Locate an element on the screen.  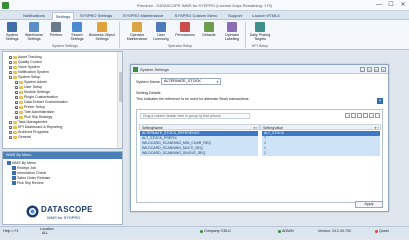
system-settings-button: System Settings is located at coordinates (12, 33).